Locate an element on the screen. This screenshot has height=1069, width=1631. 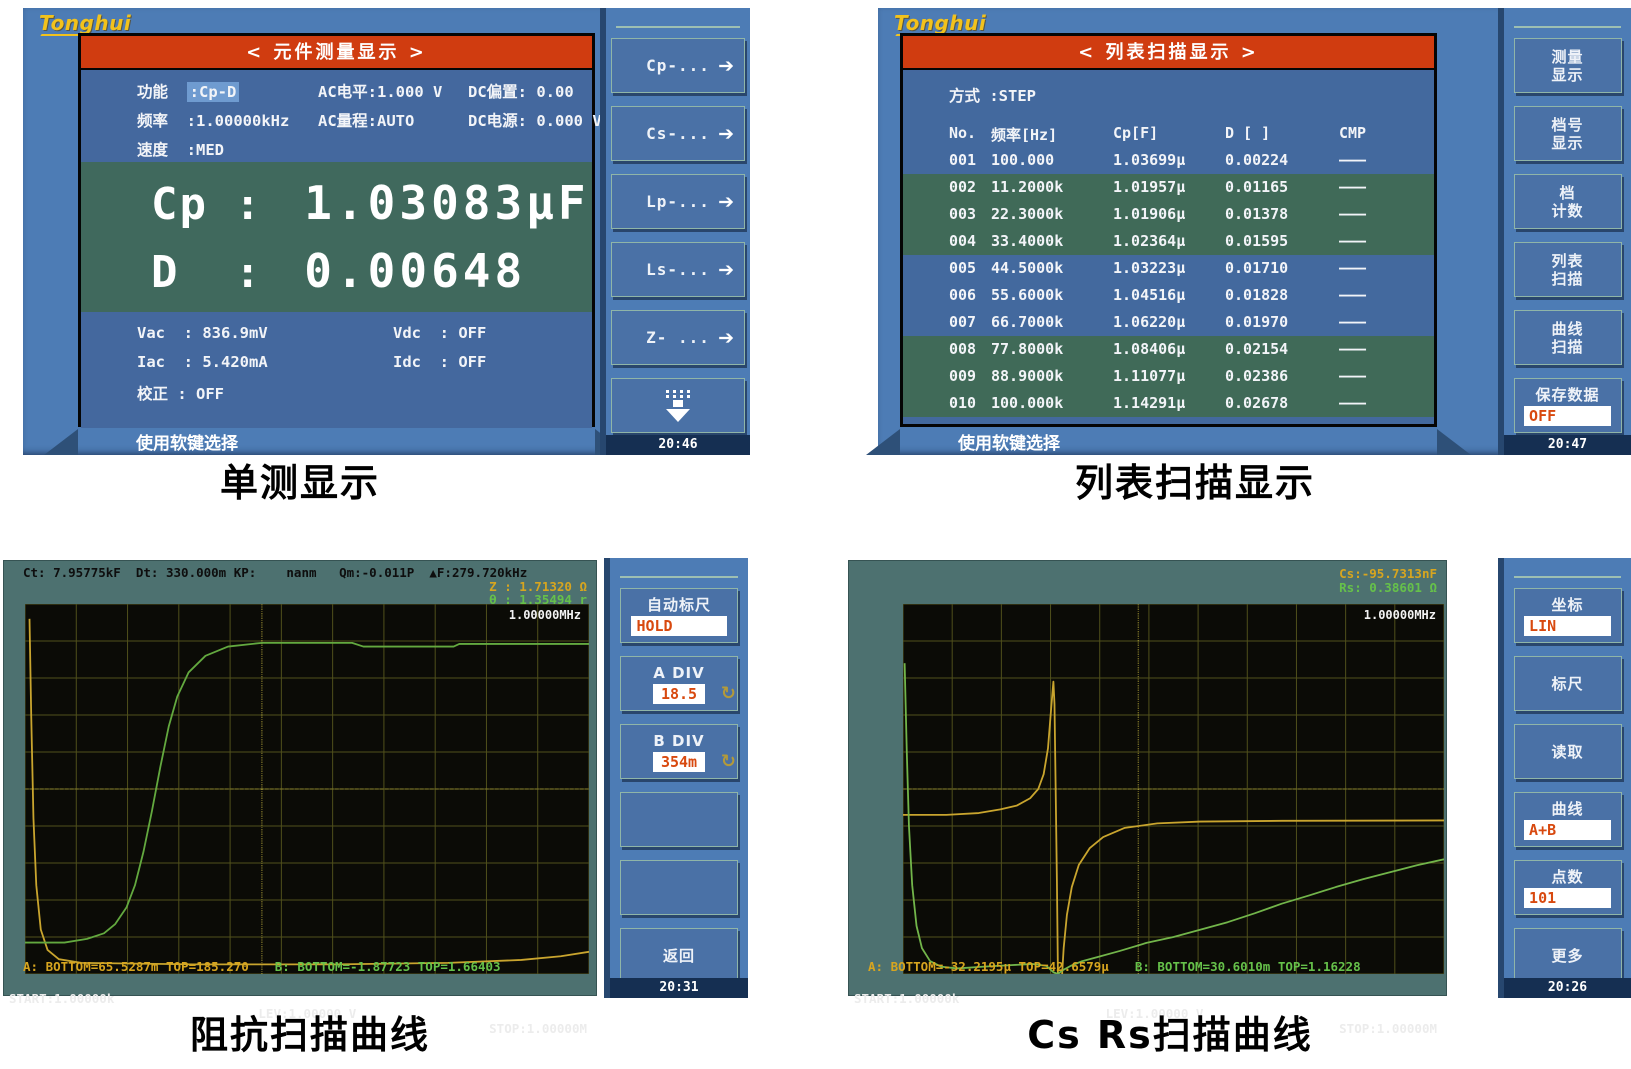
table-row-cell: 008 is located at coordinates (963, 349).